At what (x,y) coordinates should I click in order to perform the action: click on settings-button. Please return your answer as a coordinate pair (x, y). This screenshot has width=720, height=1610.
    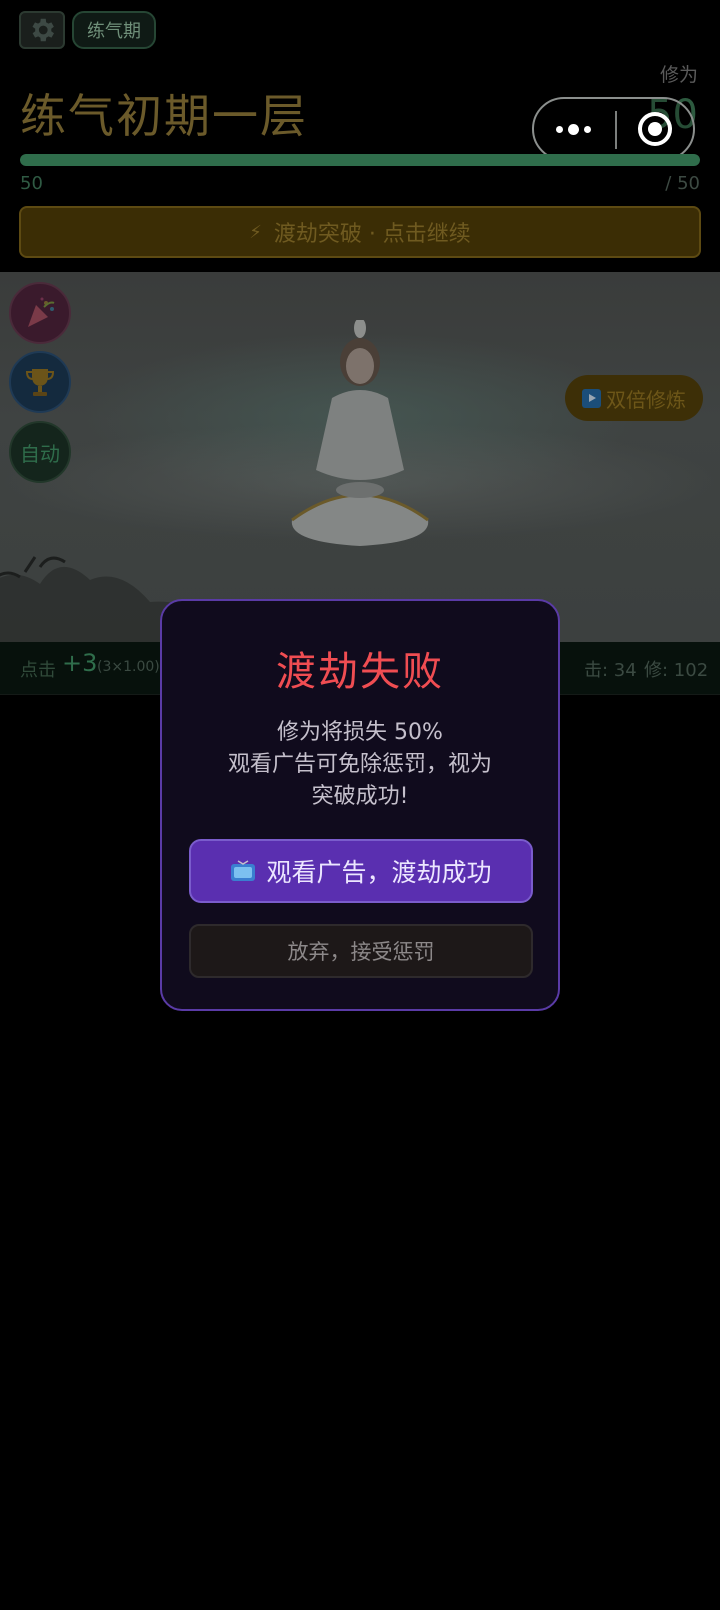
    Looking at the image, I should click on (42, 30).